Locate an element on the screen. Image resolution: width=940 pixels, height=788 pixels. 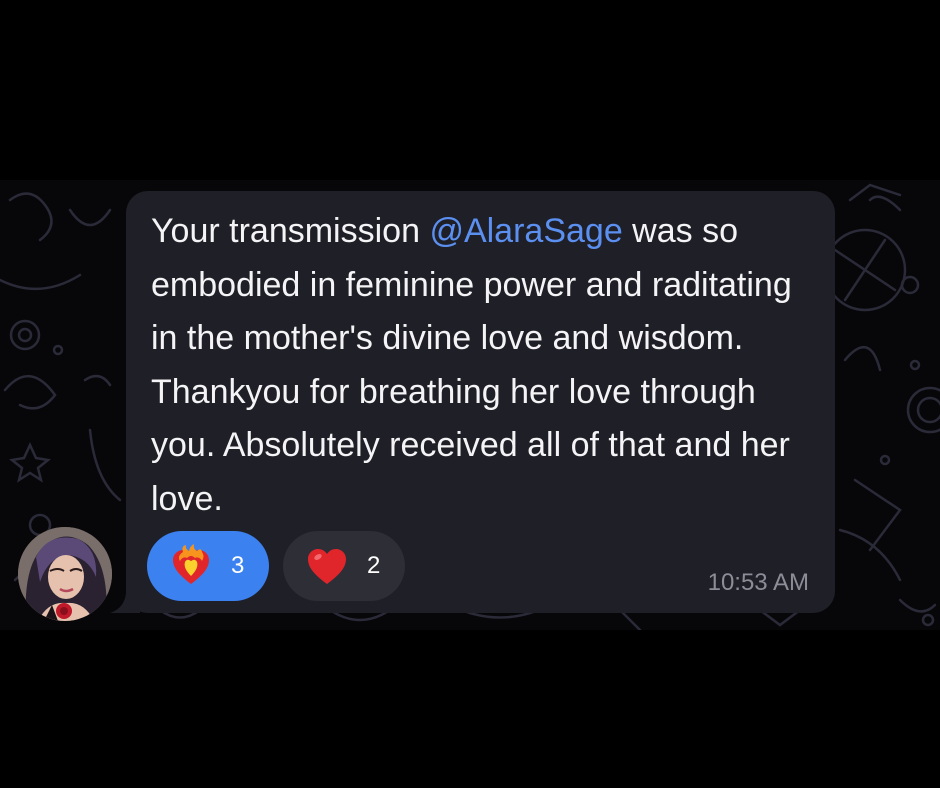
user-avatar-image is located at coordinates (65, 574).